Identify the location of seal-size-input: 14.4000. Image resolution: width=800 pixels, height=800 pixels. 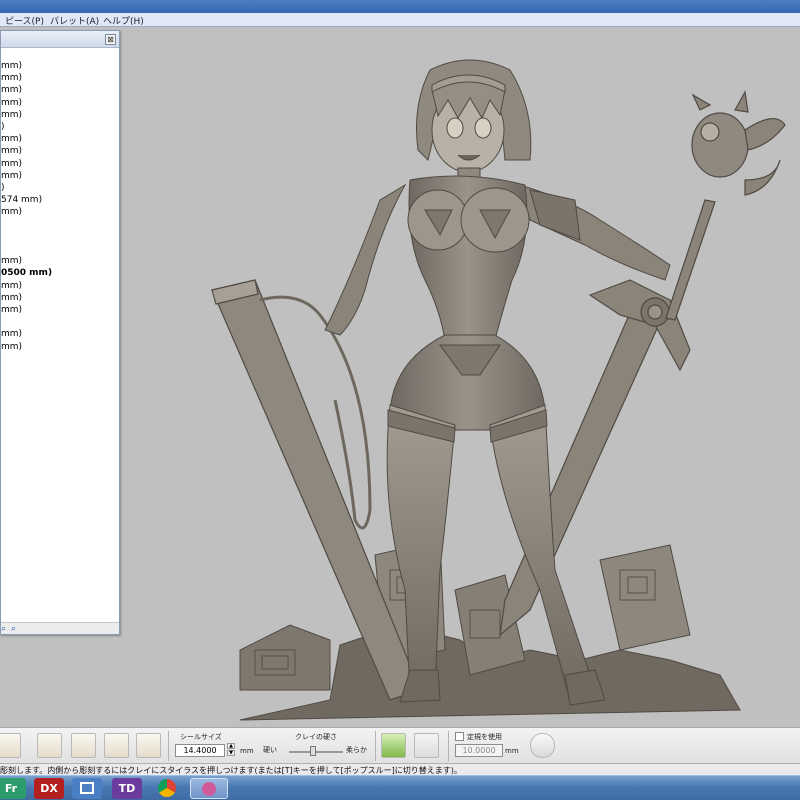
(200, 750).